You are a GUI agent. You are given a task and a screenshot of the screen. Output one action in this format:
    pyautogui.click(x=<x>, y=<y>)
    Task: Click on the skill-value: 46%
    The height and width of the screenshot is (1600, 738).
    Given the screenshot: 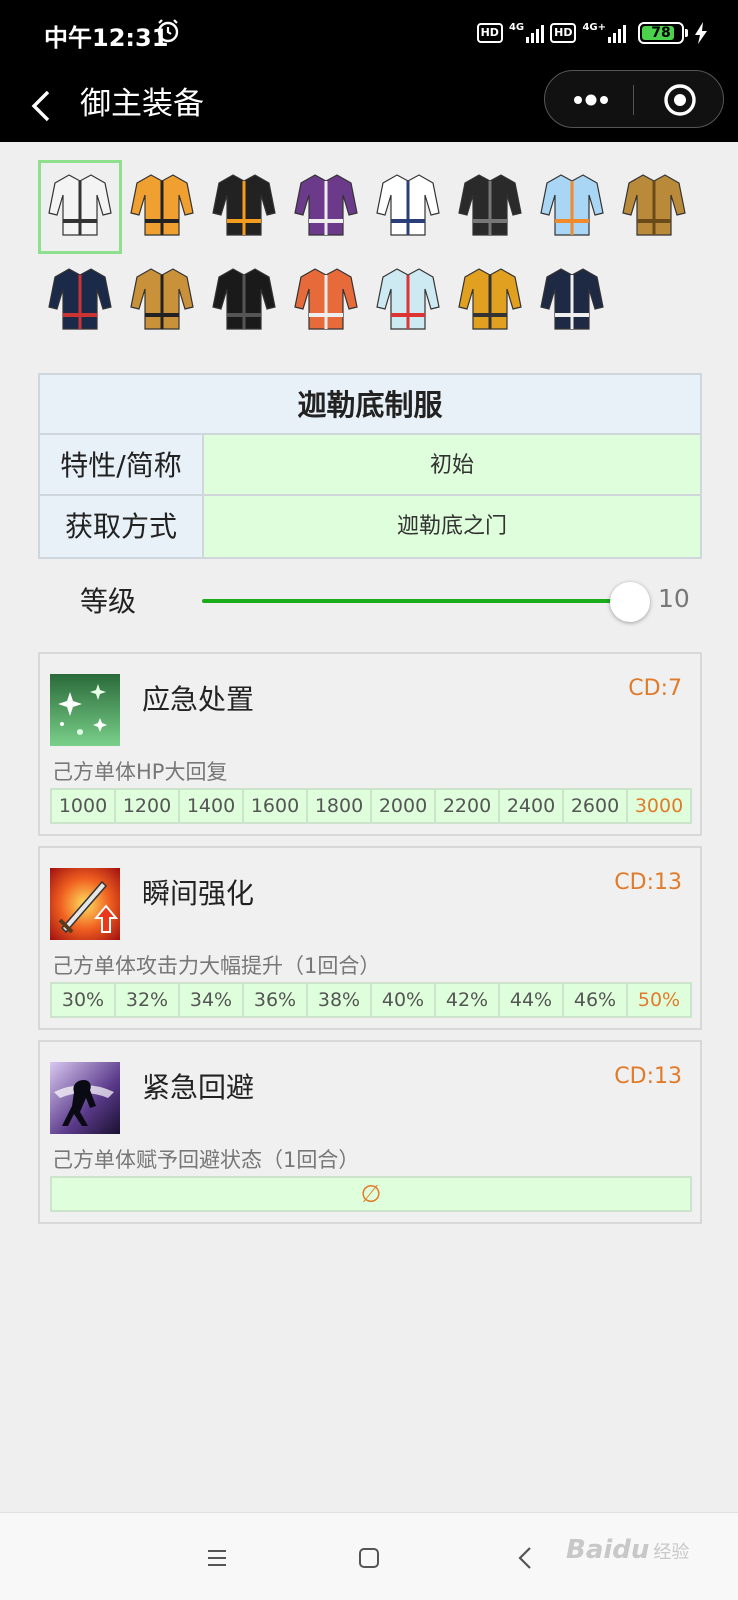 What is the action you would take?
    pyautogui.click(x=596, y=1000)
    